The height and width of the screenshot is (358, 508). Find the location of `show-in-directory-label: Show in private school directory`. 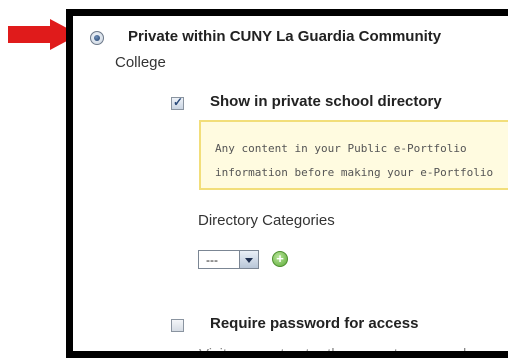

show-in-directory-label: Show in private school directory is located at coordinates (326, 101).